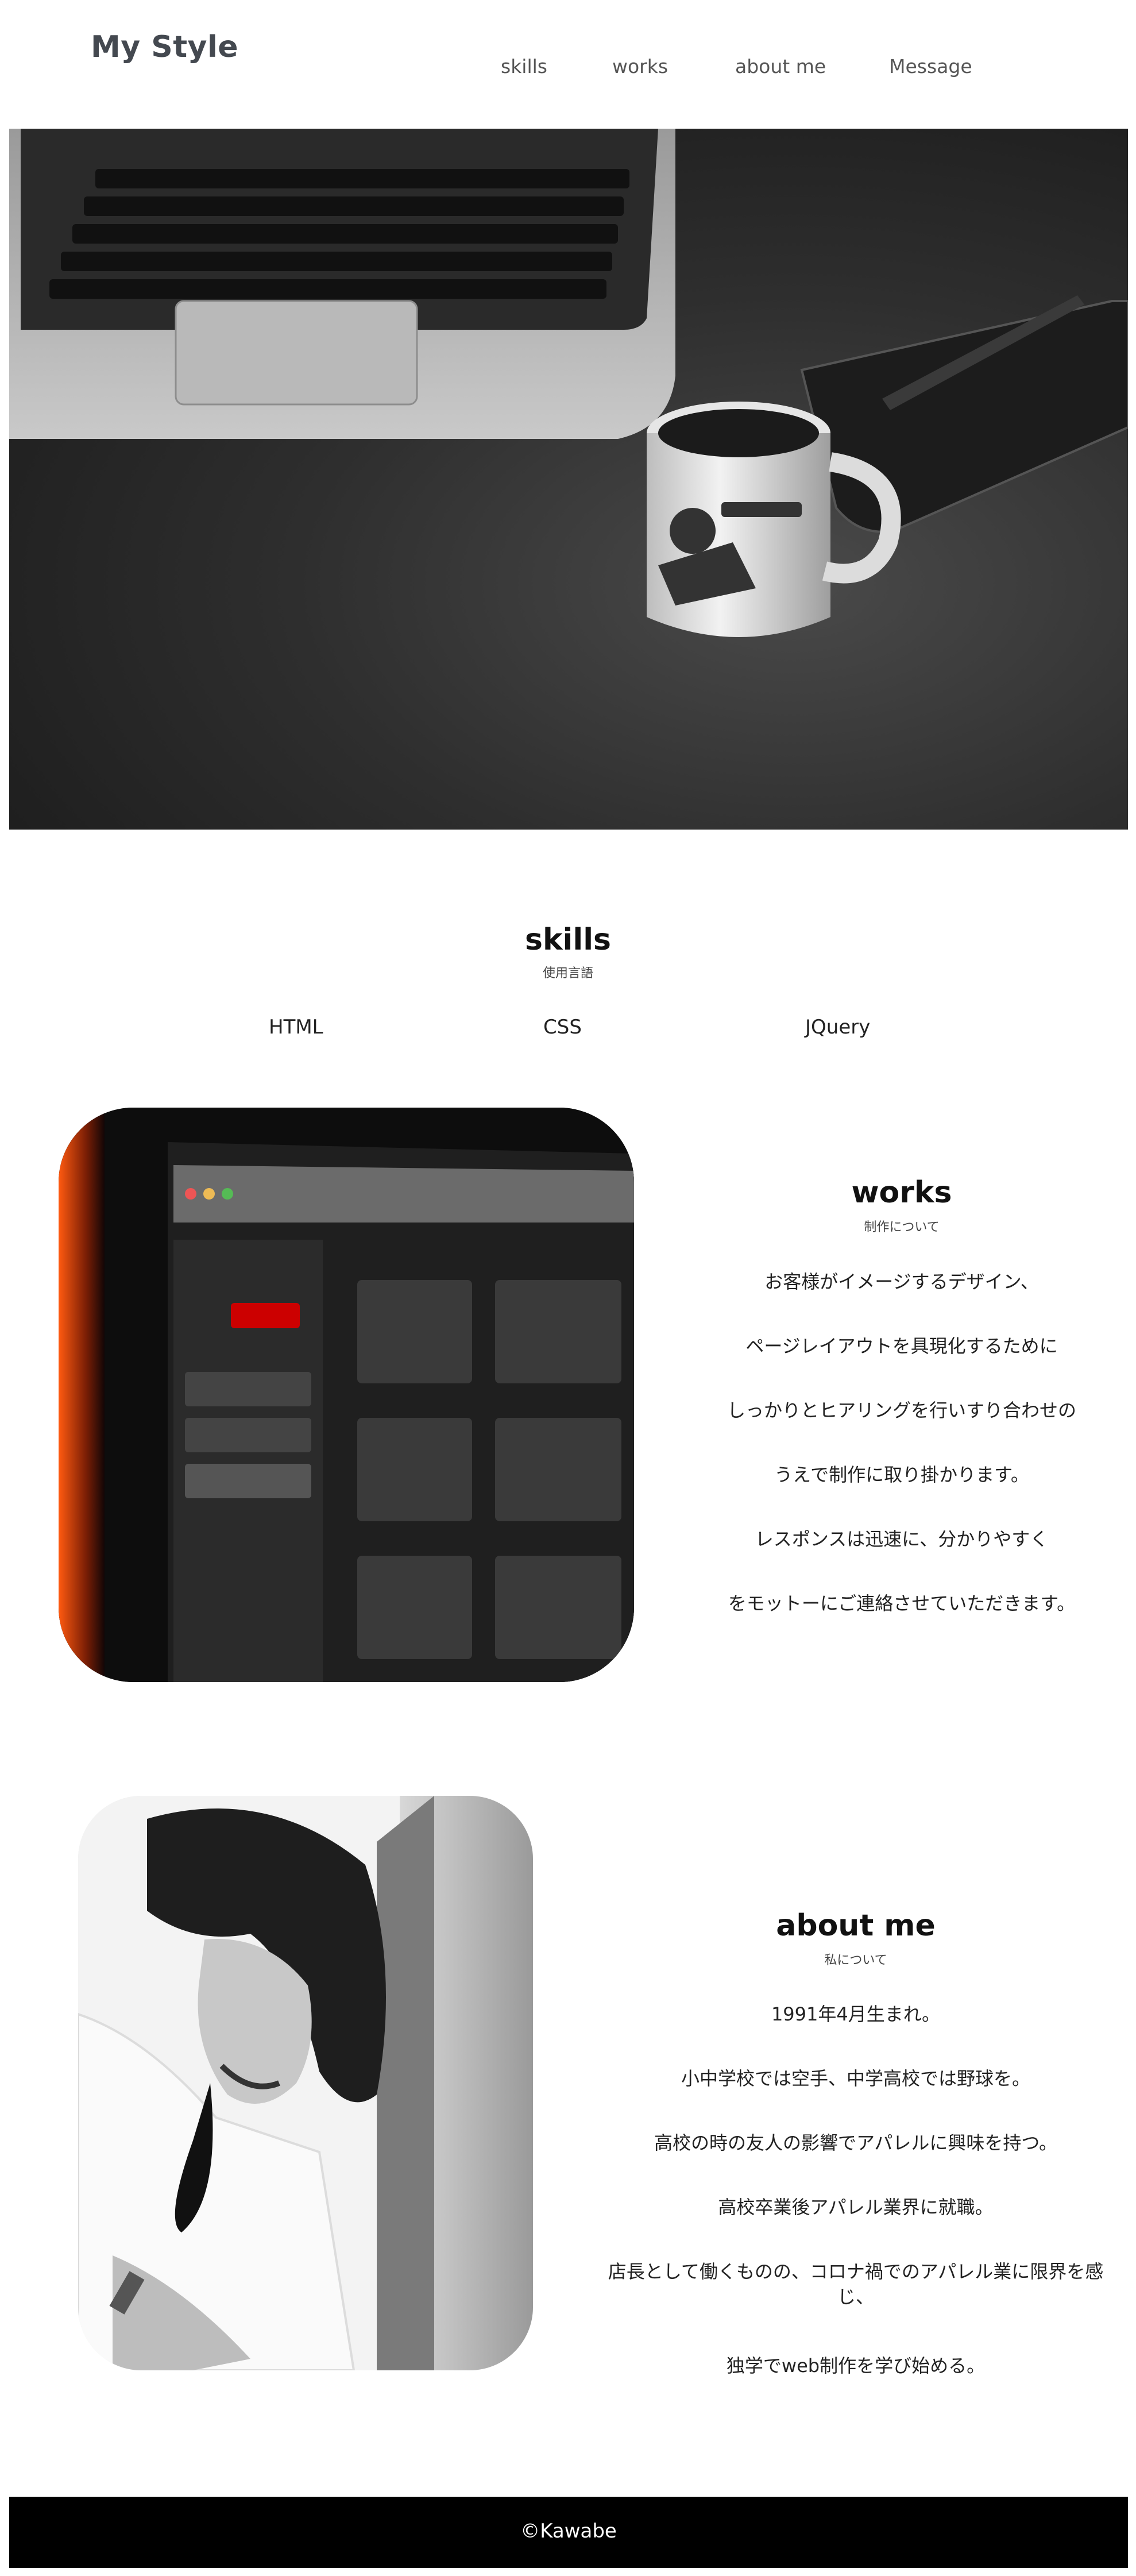  I want to click on about-text-line: 高校卒業後アパレル業界に就職。, so click(856, 2207).